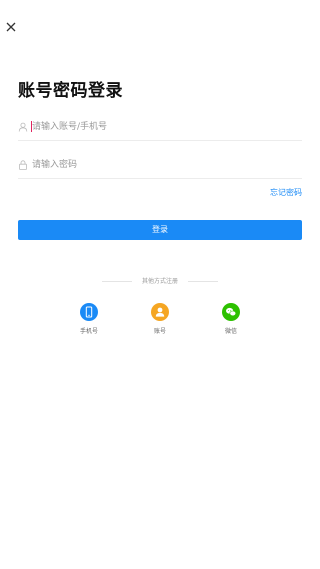 The height and width of the screenshot is (569, 320). What do you see at coordinates (160, 230) in the screenshot?
I see `login-button: 登录` at bounding box center [160, 230].